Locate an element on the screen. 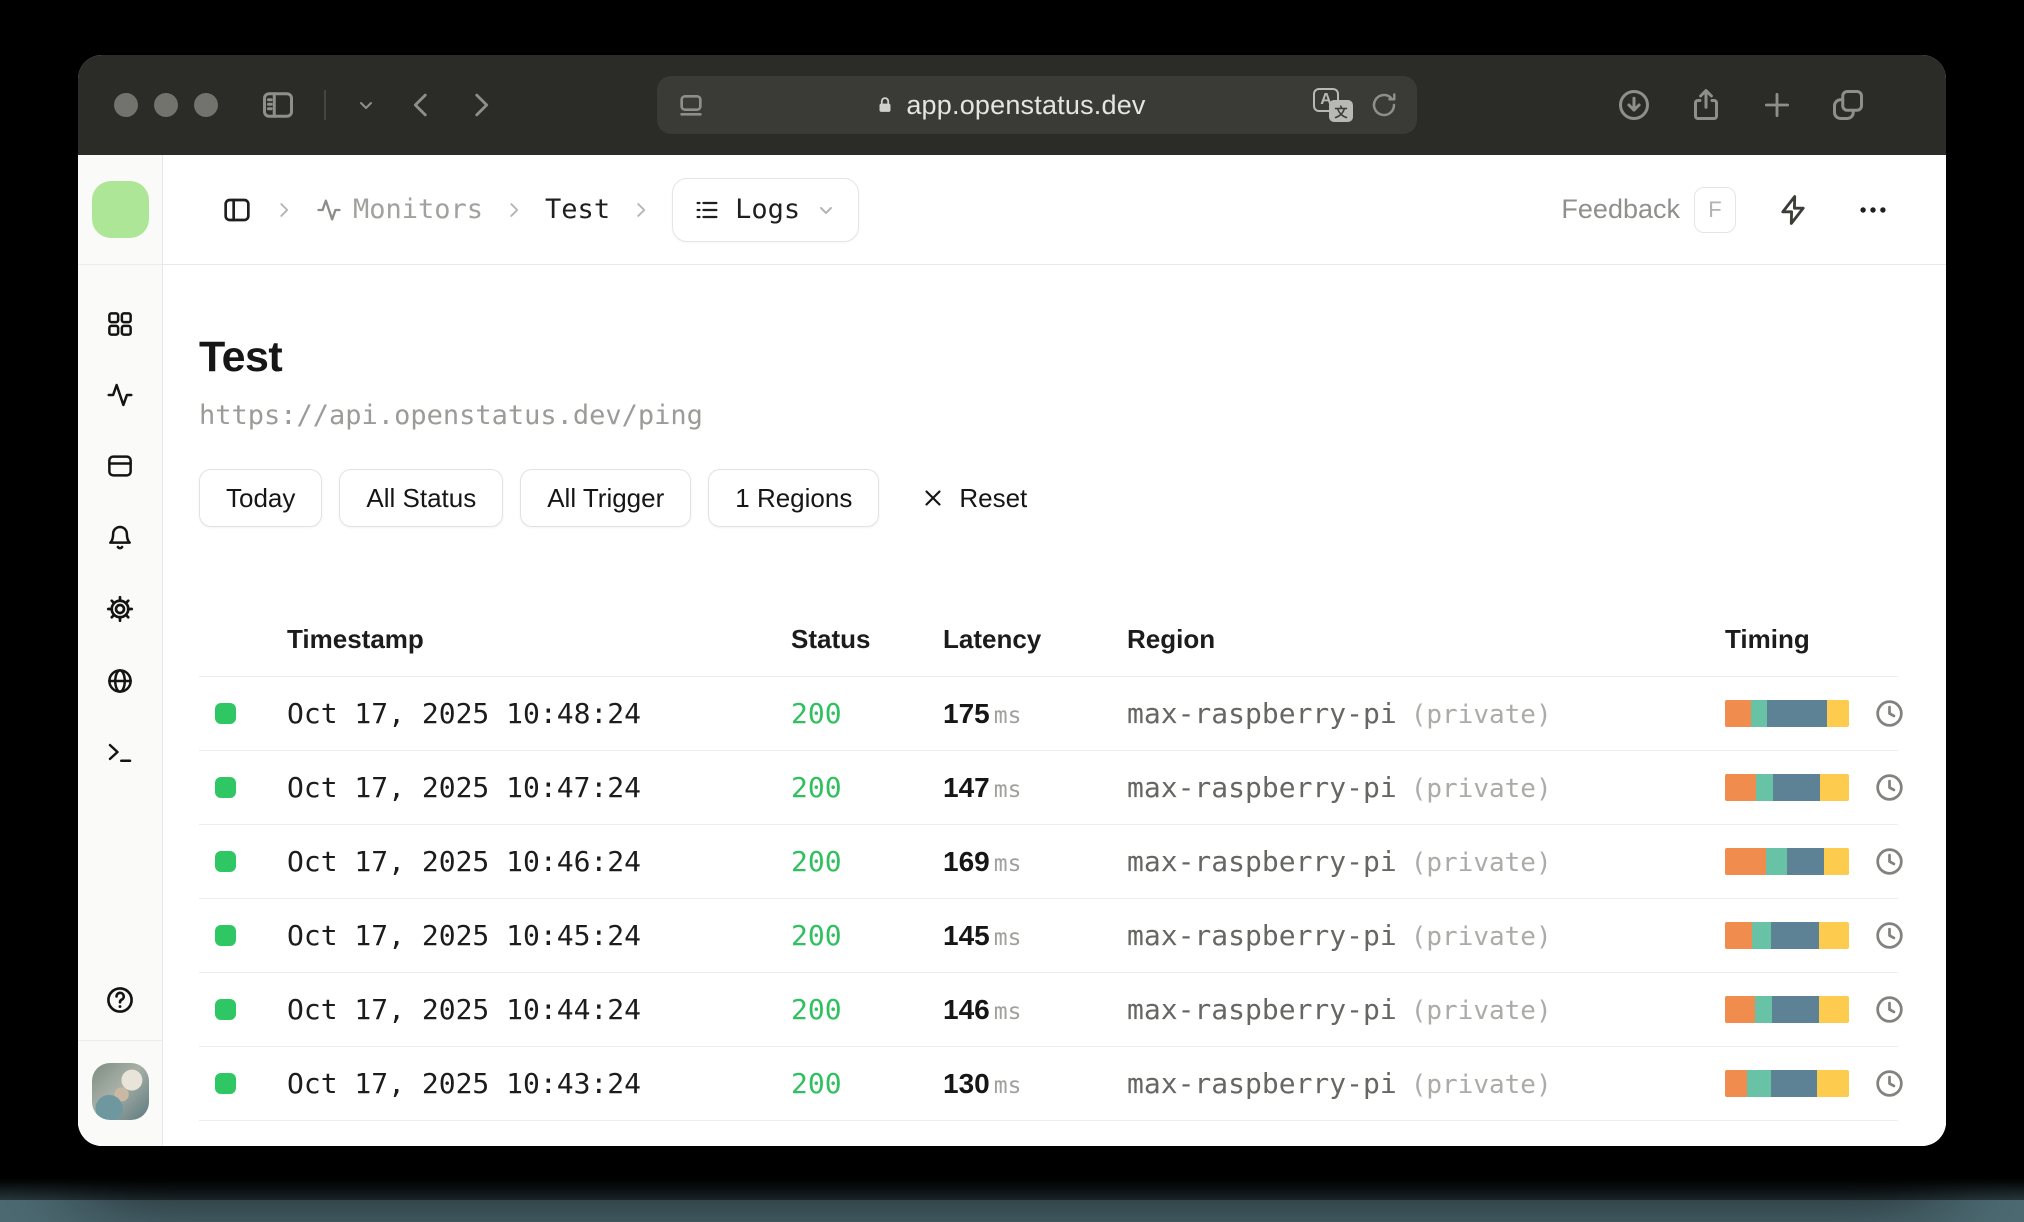 The height and width of the screenshot is (1222, 2024). browser-sidebar-toggle-button is located at coordinates (278, 105).